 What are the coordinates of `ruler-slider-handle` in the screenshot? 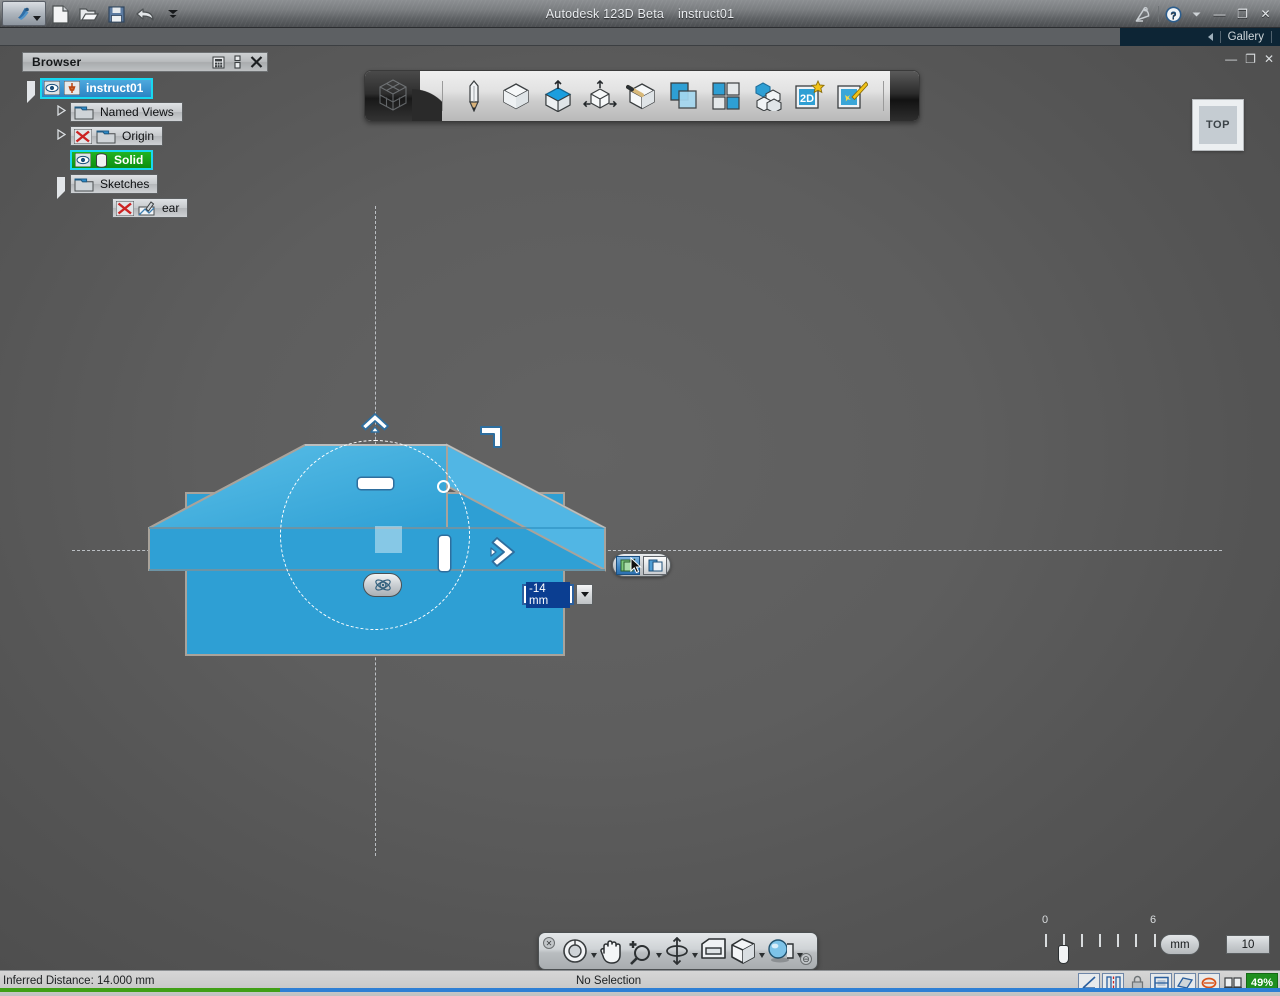 It's located at (1063, 954).